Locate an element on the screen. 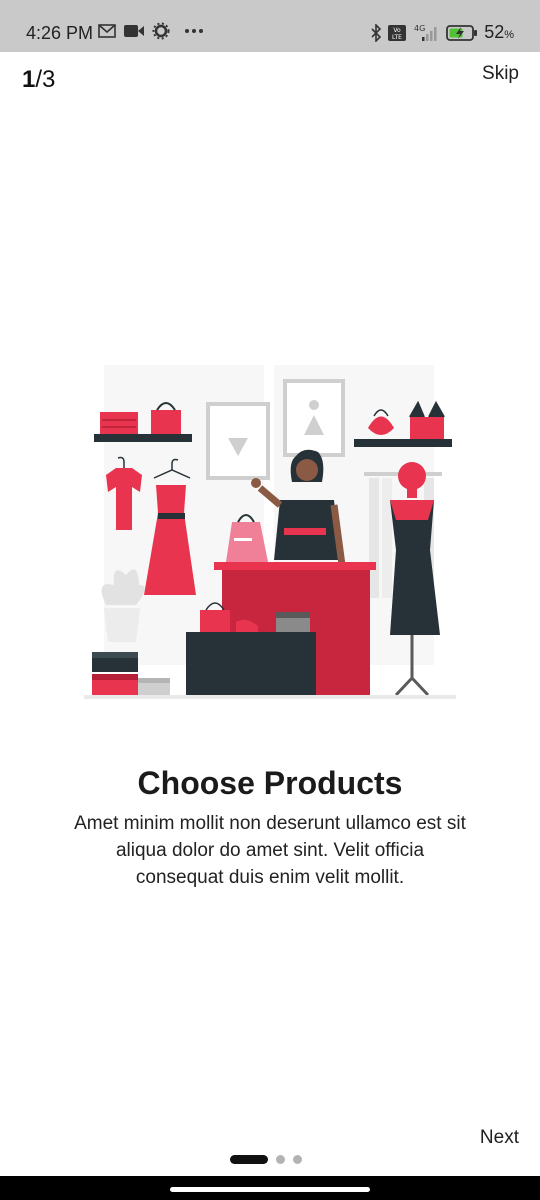 The height and width of the screenshot is (1200, 540). home-indicator is located at coordinates (270, 1189).